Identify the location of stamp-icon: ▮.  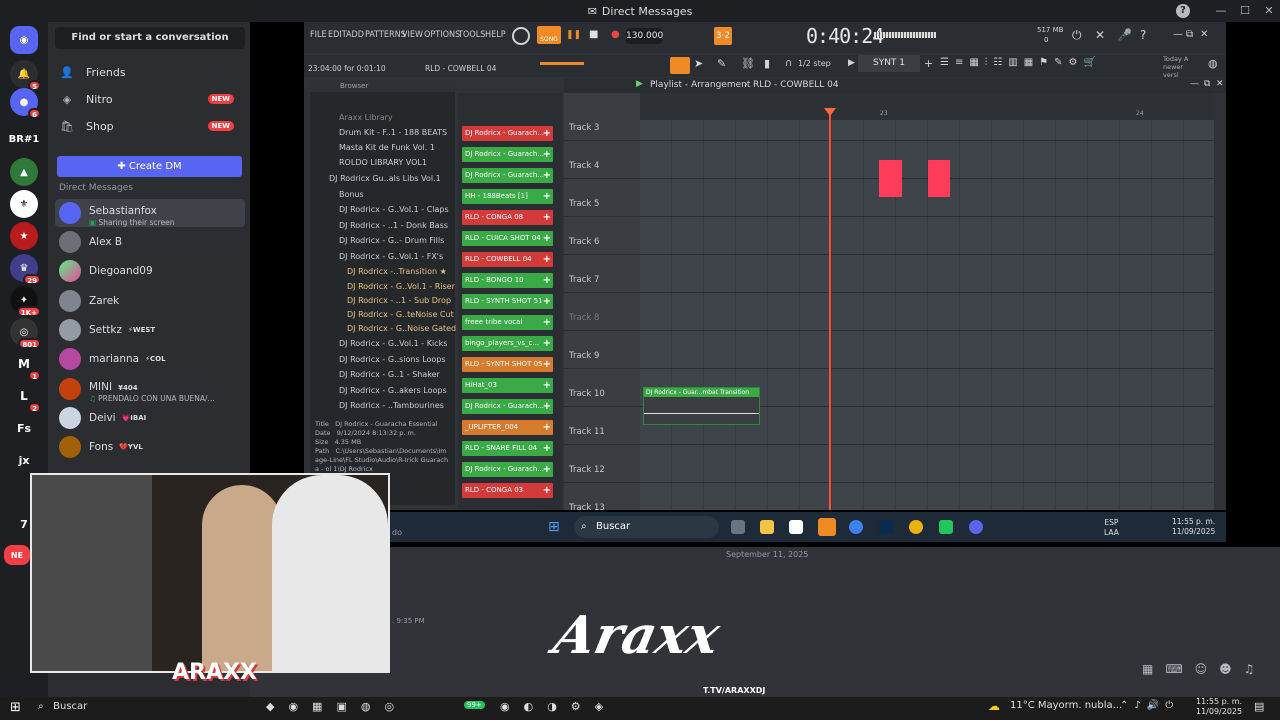
(767, 63).